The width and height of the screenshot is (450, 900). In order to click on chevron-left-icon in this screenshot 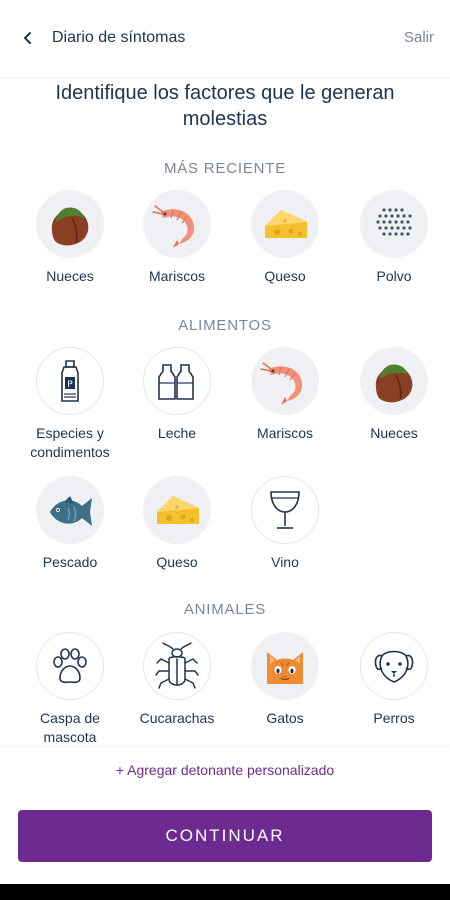, I will do `click(27, 38)`.